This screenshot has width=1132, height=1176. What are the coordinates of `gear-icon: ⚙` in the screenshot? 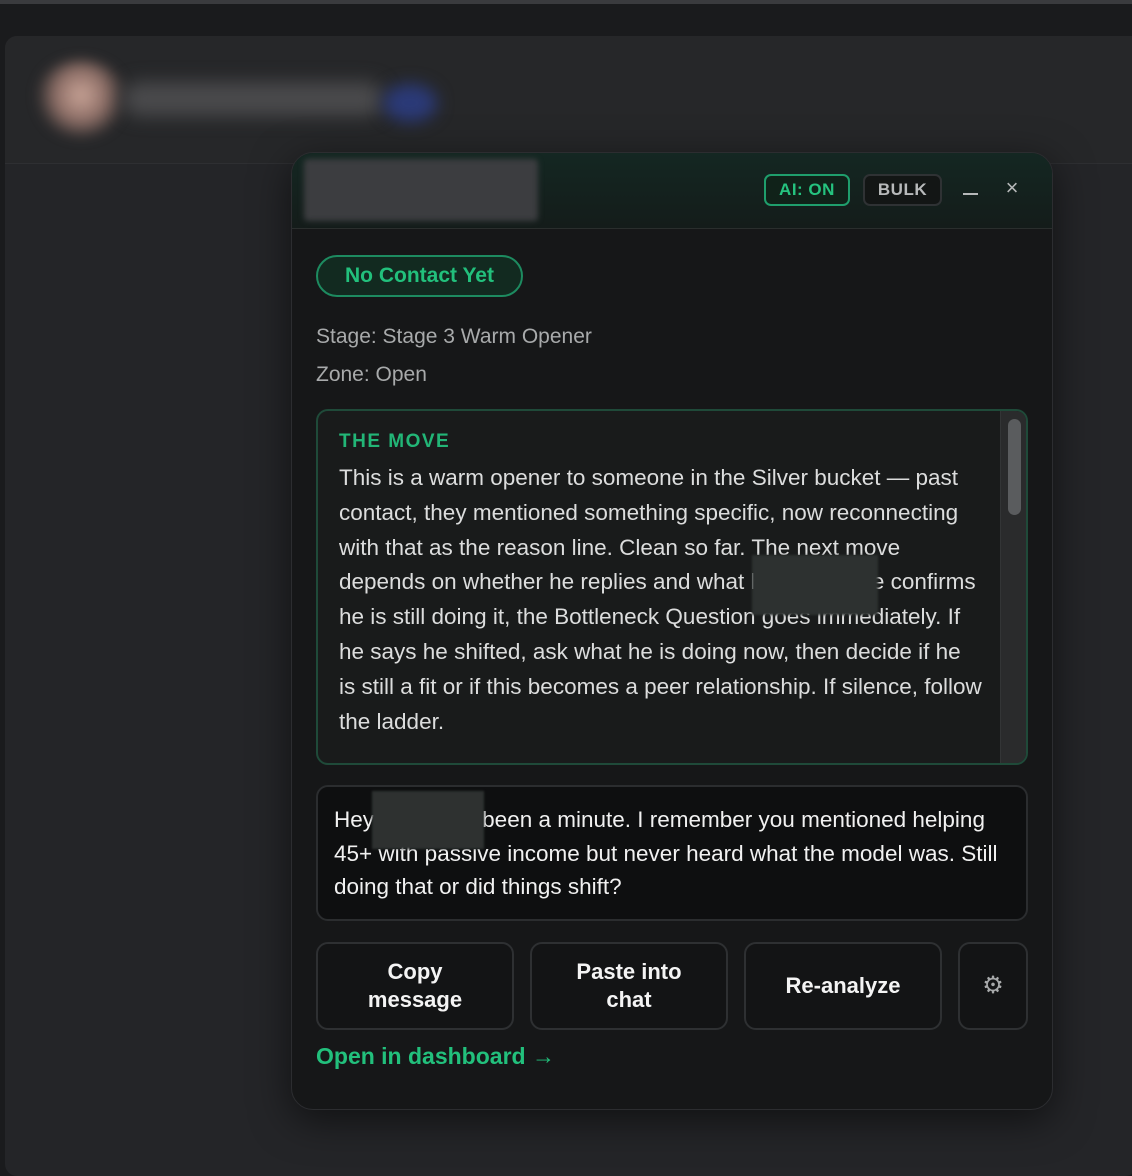 It's located at (993, 985).